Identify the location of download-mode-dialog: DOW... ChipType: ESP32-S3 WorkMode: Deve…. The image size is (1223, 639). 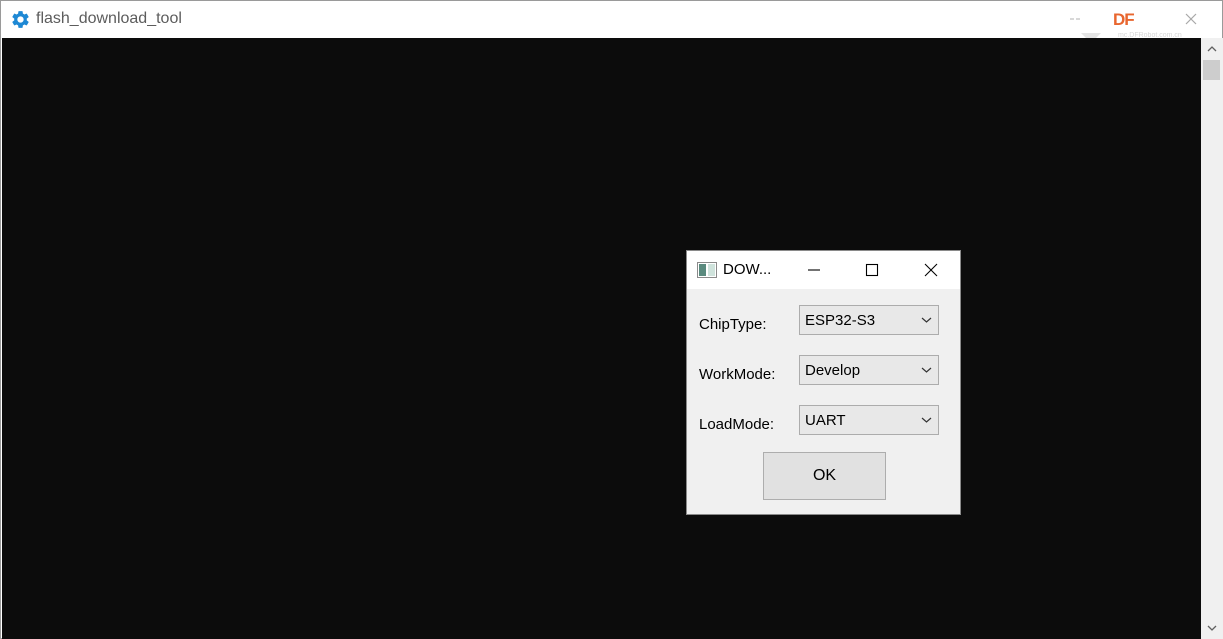
(823, 382).